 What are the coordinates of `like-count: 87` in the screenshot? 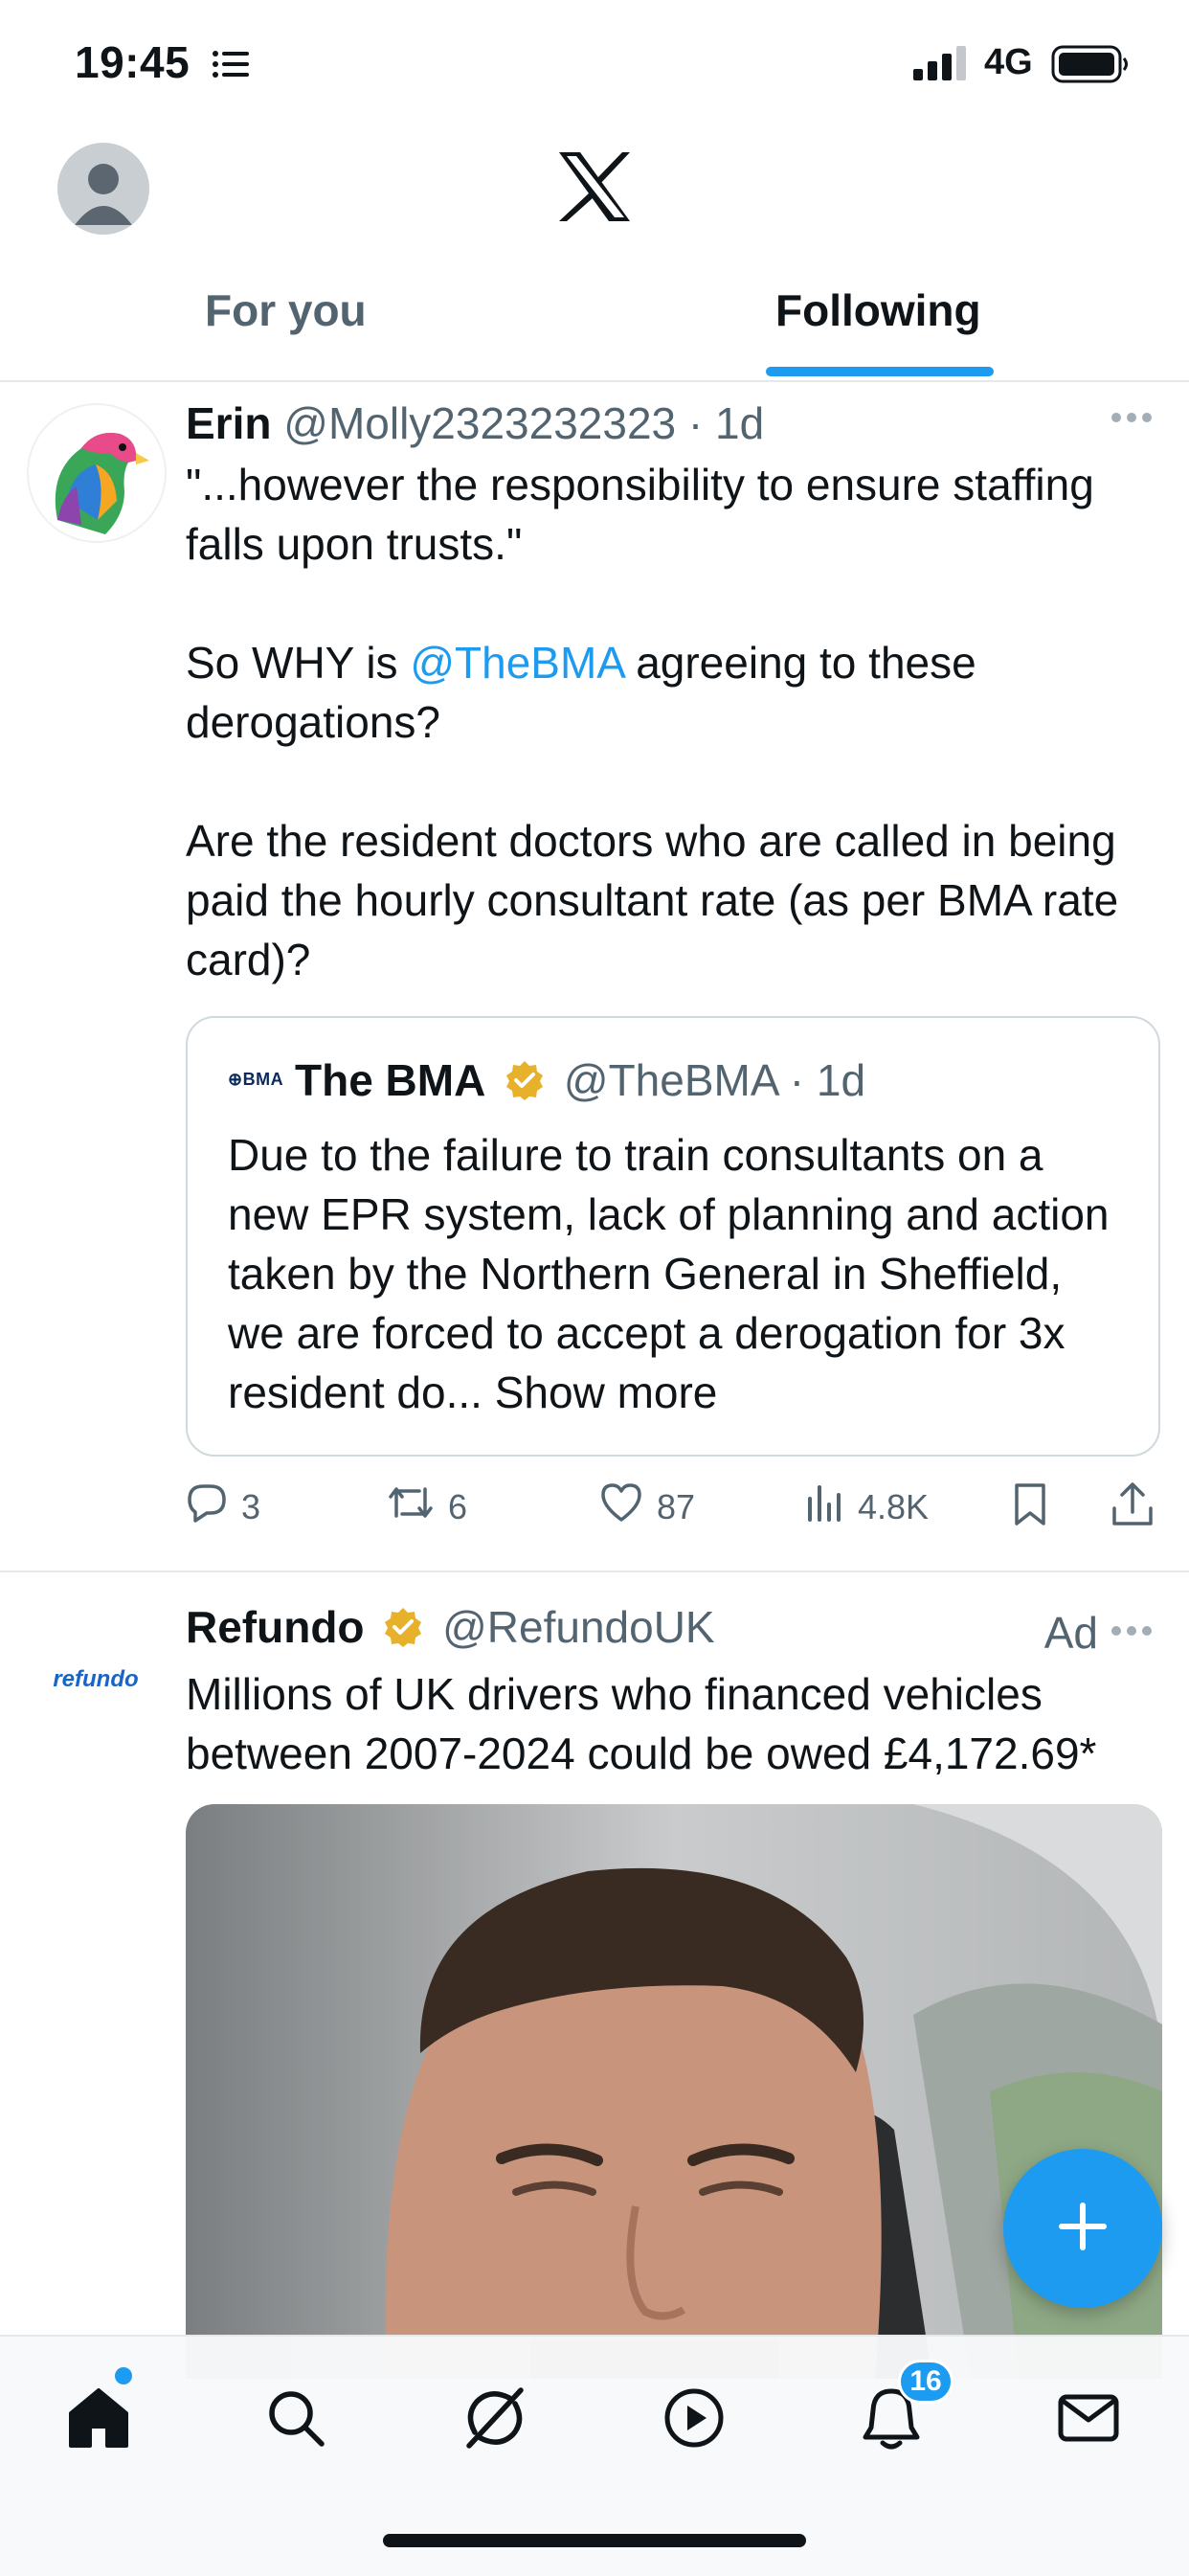 It's located at (676, 1506).